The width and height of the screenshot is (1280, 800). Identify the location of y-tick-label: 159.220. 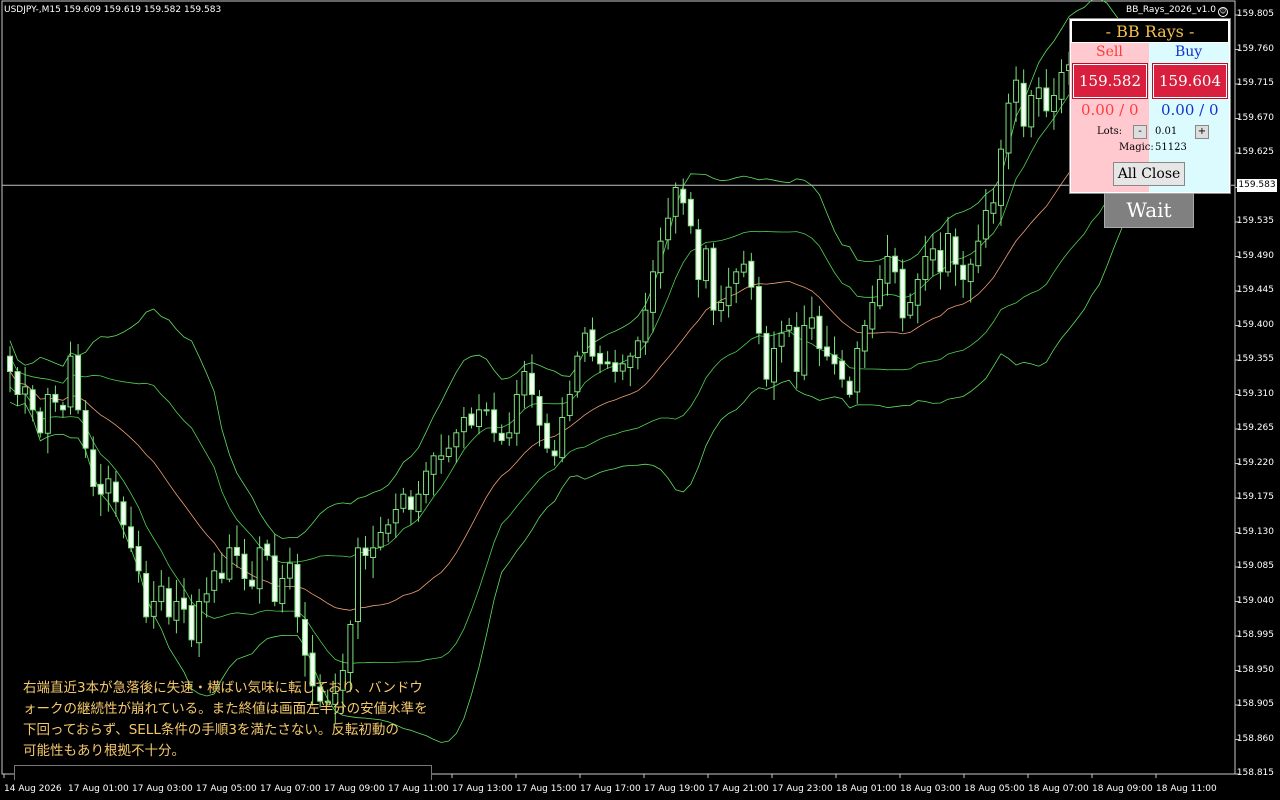
(1255, 462).